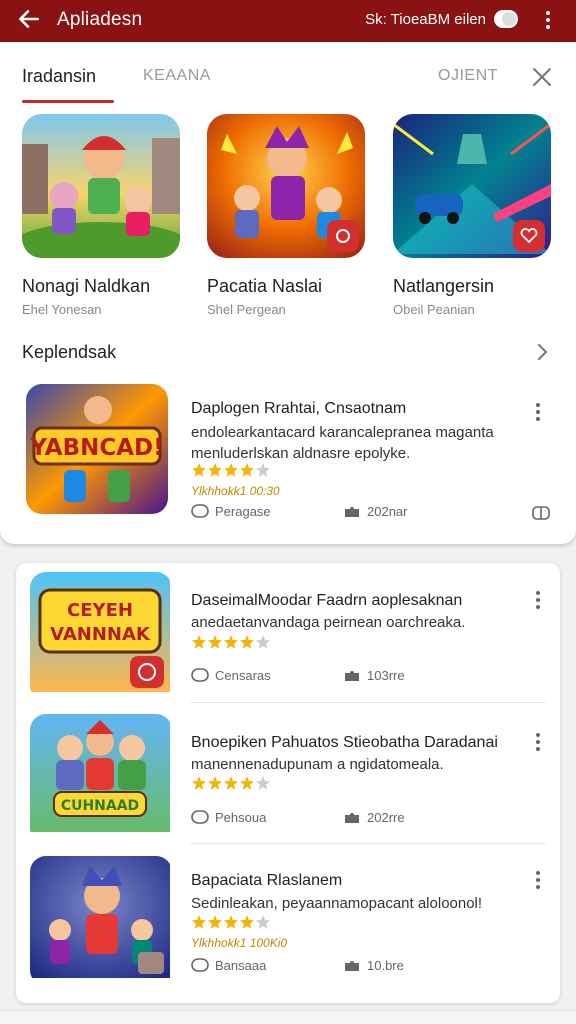 The image size is (576, 1024). What do you see at coordinates (317, 764) in the screenshot?
I see `item-description: manennenadupunam a ngidatomeala.` at bounding box center [317, 764].